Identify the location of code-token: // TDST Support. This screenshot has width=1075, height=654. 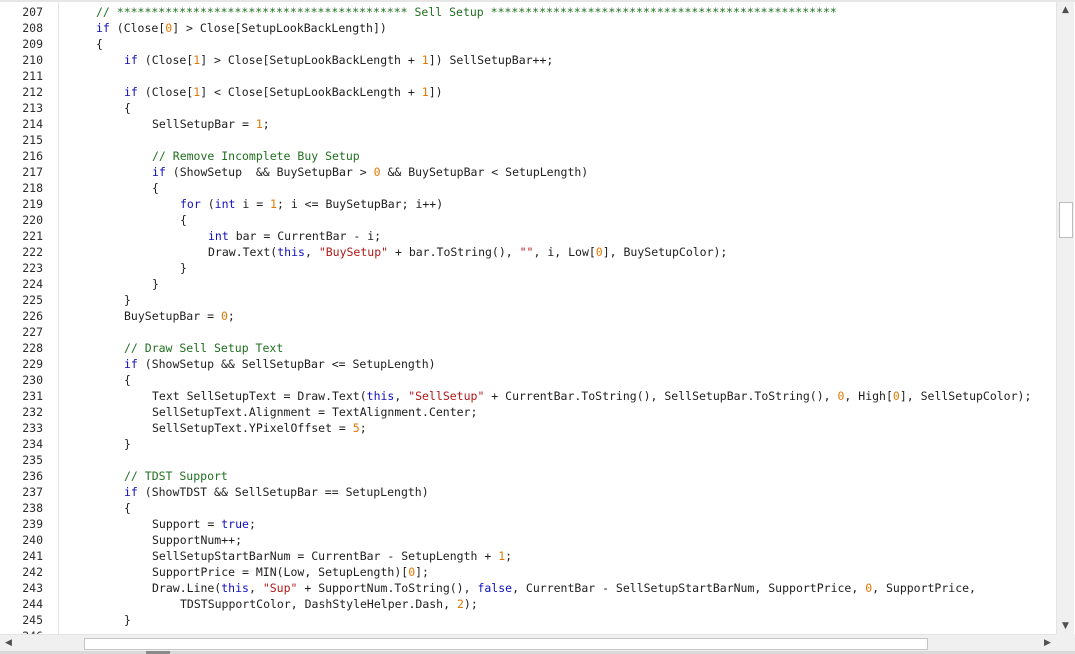
(176, 476).